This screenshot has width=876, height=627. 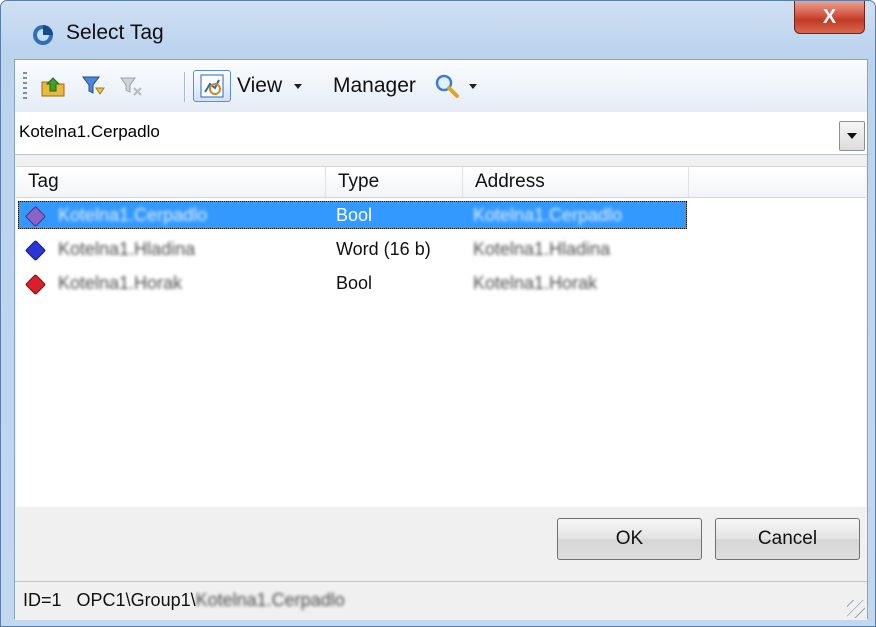 I want to click on tag-path-value: Kotelna1.Cerpadlo, so click(x=89, y=131).